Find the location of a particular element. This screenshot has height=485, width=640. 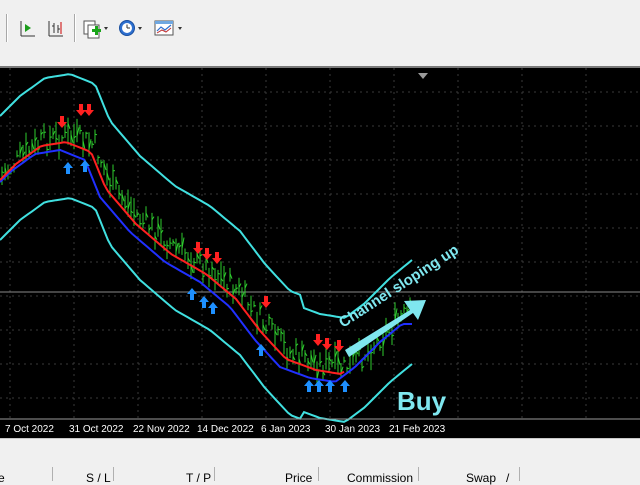

toolbar is located at coordinates (320, 33).